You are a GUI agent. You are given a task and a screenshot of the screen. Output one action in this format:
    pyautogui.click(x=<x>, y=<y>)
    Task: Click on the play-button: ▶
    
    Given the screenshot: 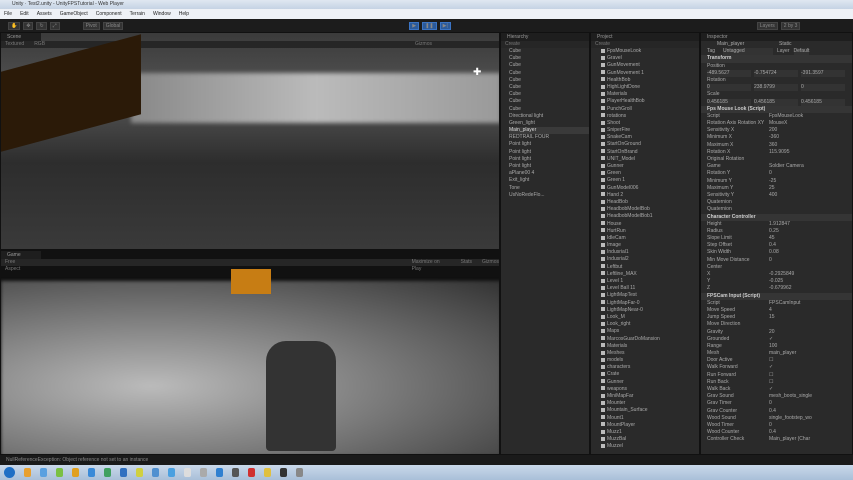 What is the action you would take?
    pyautogui.click(x=414, y=25)
    